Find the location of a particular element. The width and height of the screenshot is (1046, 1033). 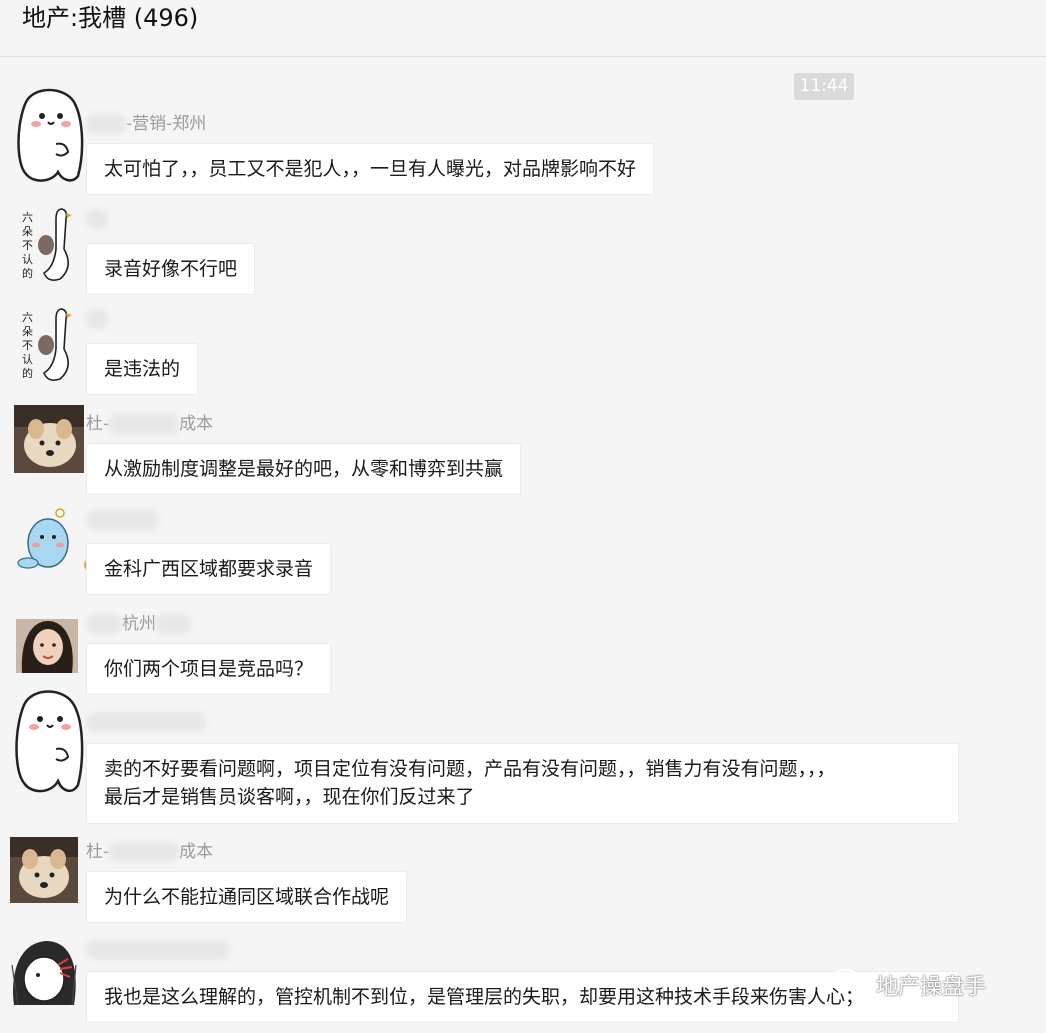

chat-header: 地产:我槽 (496) is located at coordinates (523, 28).